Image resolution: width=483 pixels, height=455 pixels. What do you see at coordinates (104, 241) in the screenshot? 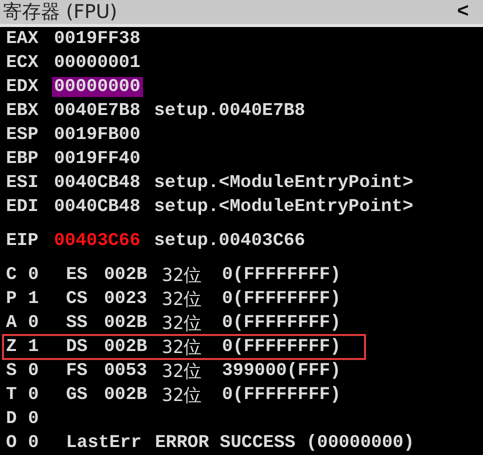
I see `register-value: 00403C66` at bounding box center [104, 241].